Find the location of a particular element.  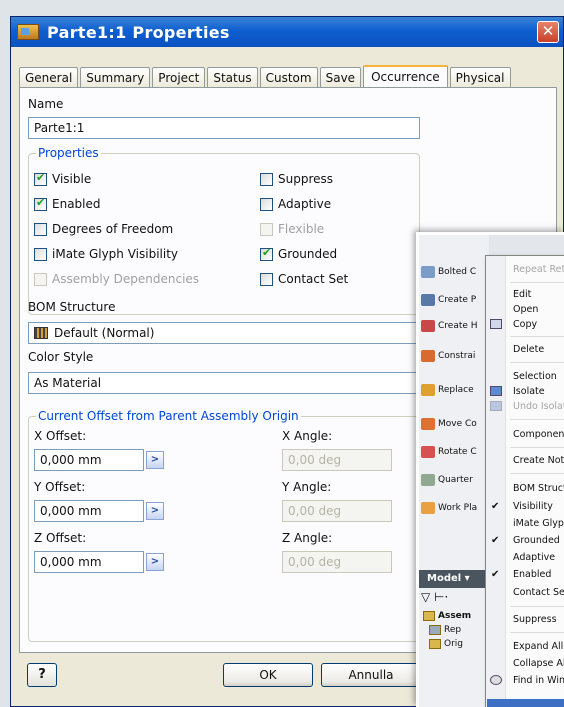

suppress-checkbox: Suppress is located at coordinates (296, 179).